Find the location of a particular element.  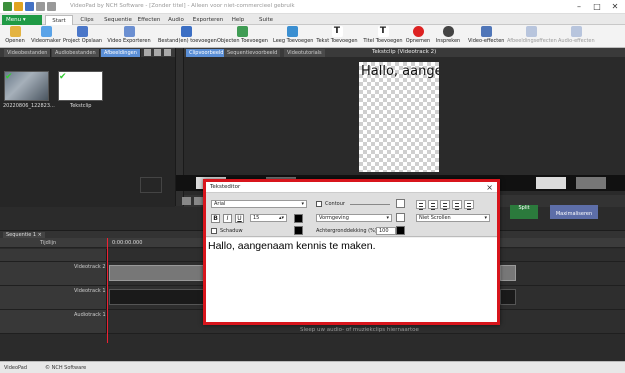

shadow-color-swatch is located at coordinates (298, 230).